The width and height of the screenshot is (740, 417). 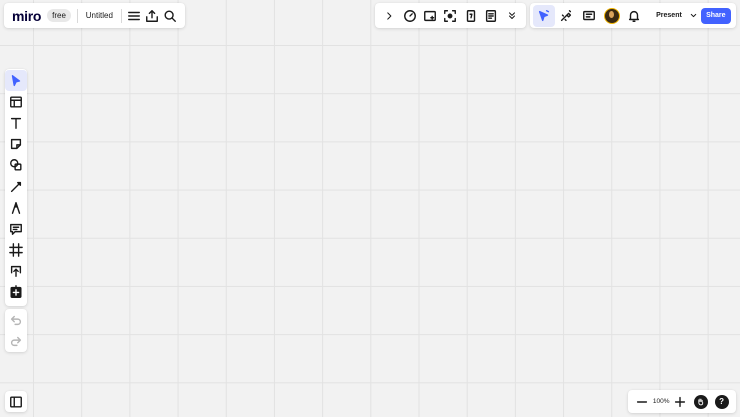 I want to click on board-header-panel: miro free Untitled, so click(x=94, y=15).